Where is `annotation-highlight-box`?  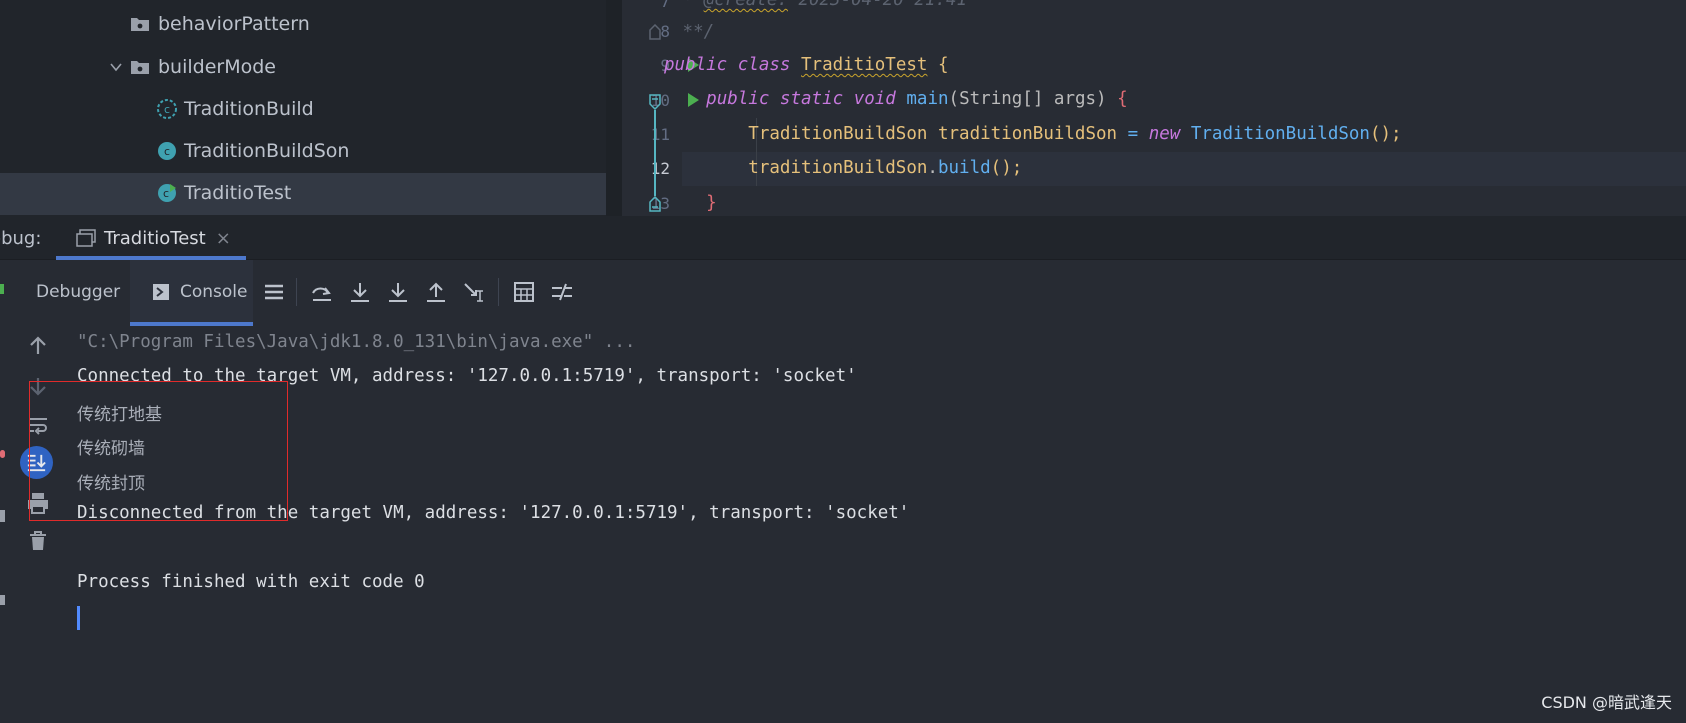 annotation-highlight-box is located at coordinates (158, 451).